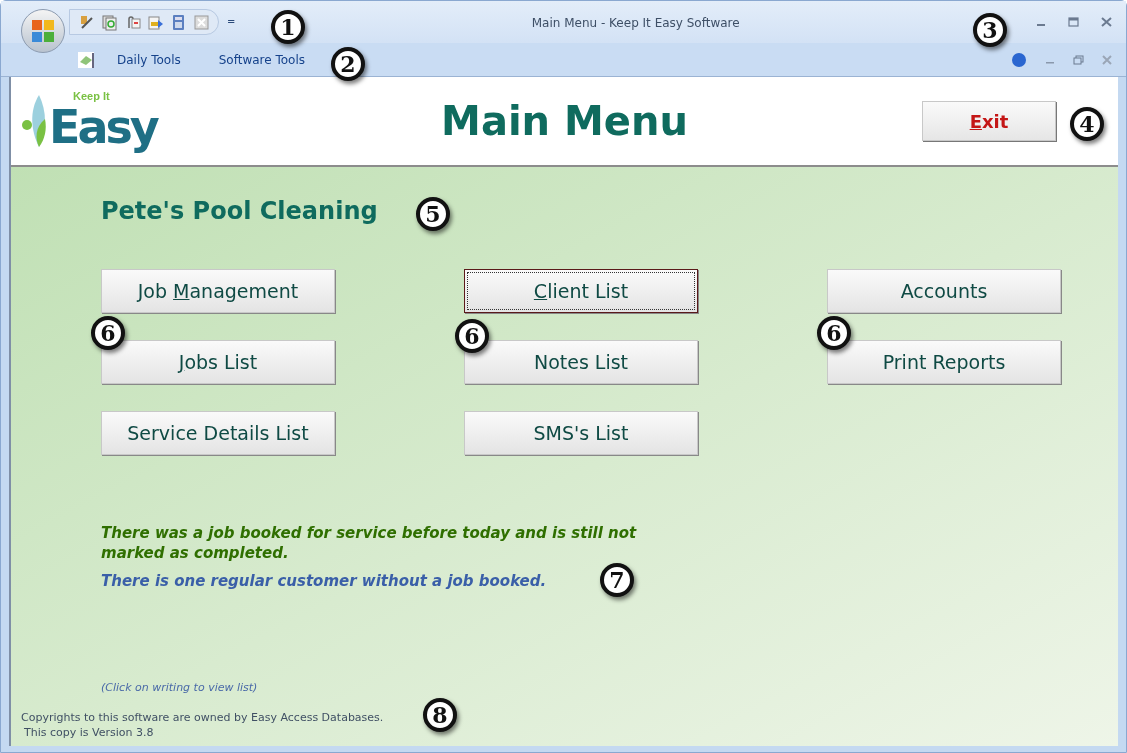 The width and height of the screenshot is (1127, 753). I want to click on alert-link: There was a job booked for service before today and is still not marked as completed., so click(391, 543).